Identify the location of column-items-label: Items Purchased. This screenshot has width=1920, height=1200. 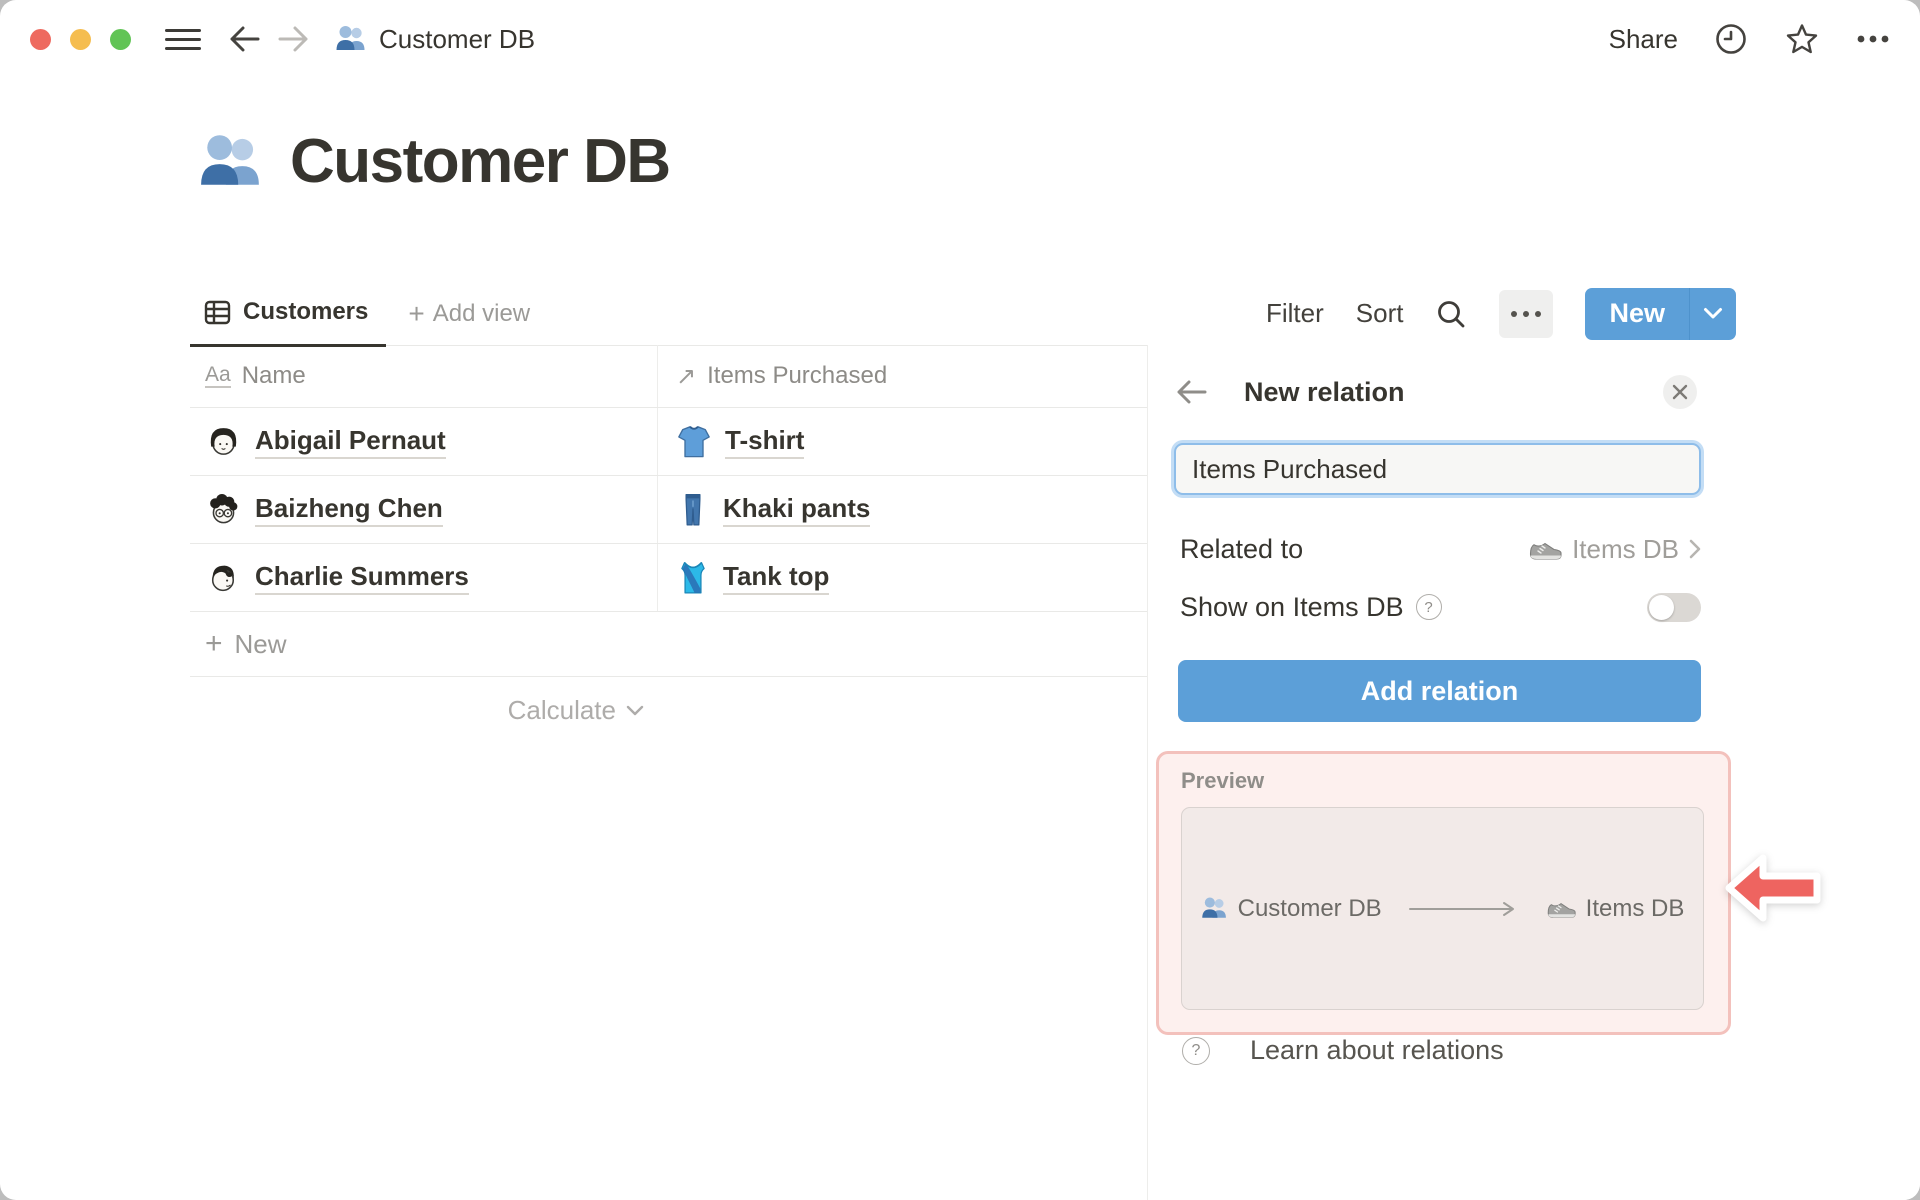
(797, 375).